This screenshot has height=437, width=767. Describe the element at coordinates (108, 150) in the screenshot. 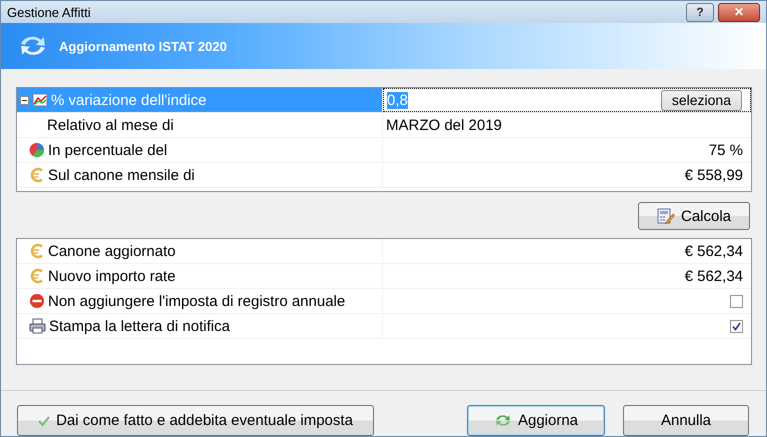

I see `property-label-text: In percentuale del` at that location.